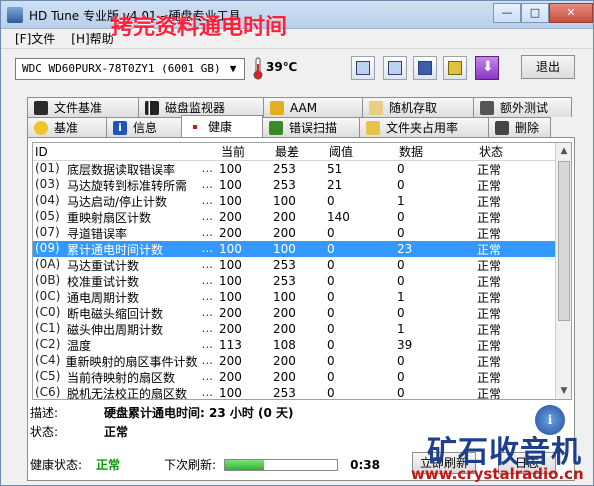 The width and height of the screenshot is (594, 486). I want to click on tab-aam: AAM, so click(313, 107).